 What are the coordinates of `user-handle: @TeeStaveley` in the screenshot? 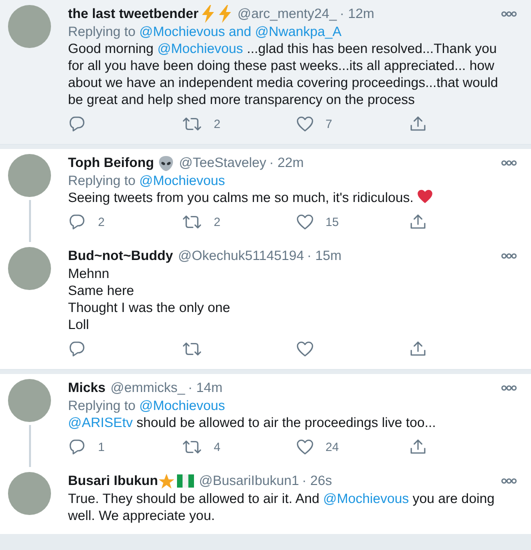 It's located at (222, 163).